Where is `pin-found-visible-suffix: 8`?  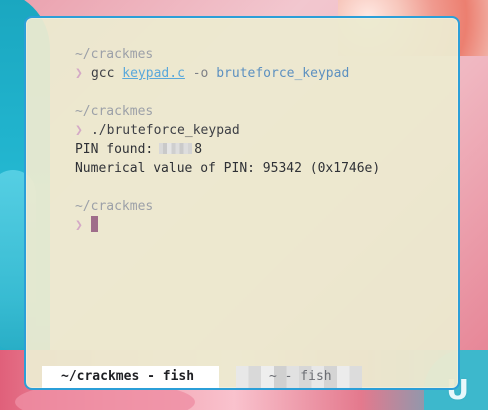
pin-found-visible-suffix: 8 is located at coordinates (198, 149).